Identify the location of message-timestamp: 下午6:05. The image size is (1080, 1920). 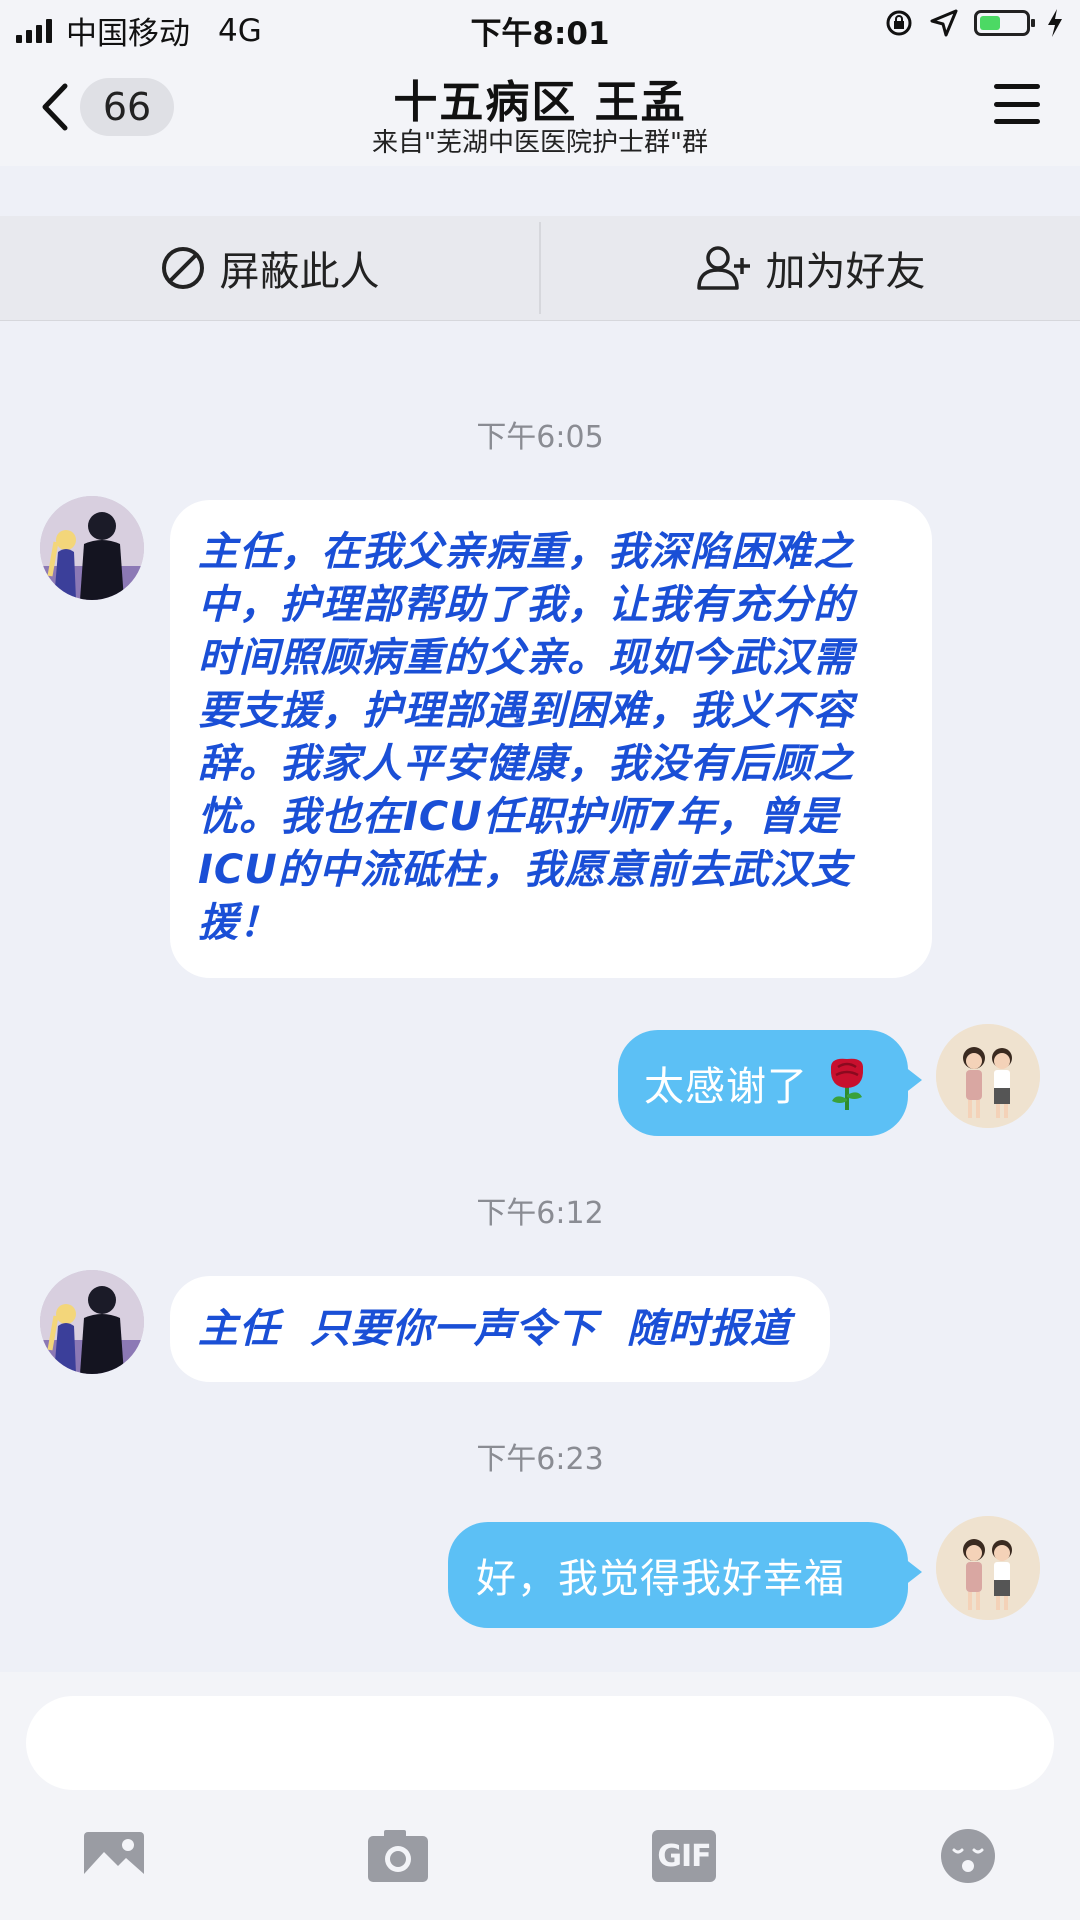
(540, 437).